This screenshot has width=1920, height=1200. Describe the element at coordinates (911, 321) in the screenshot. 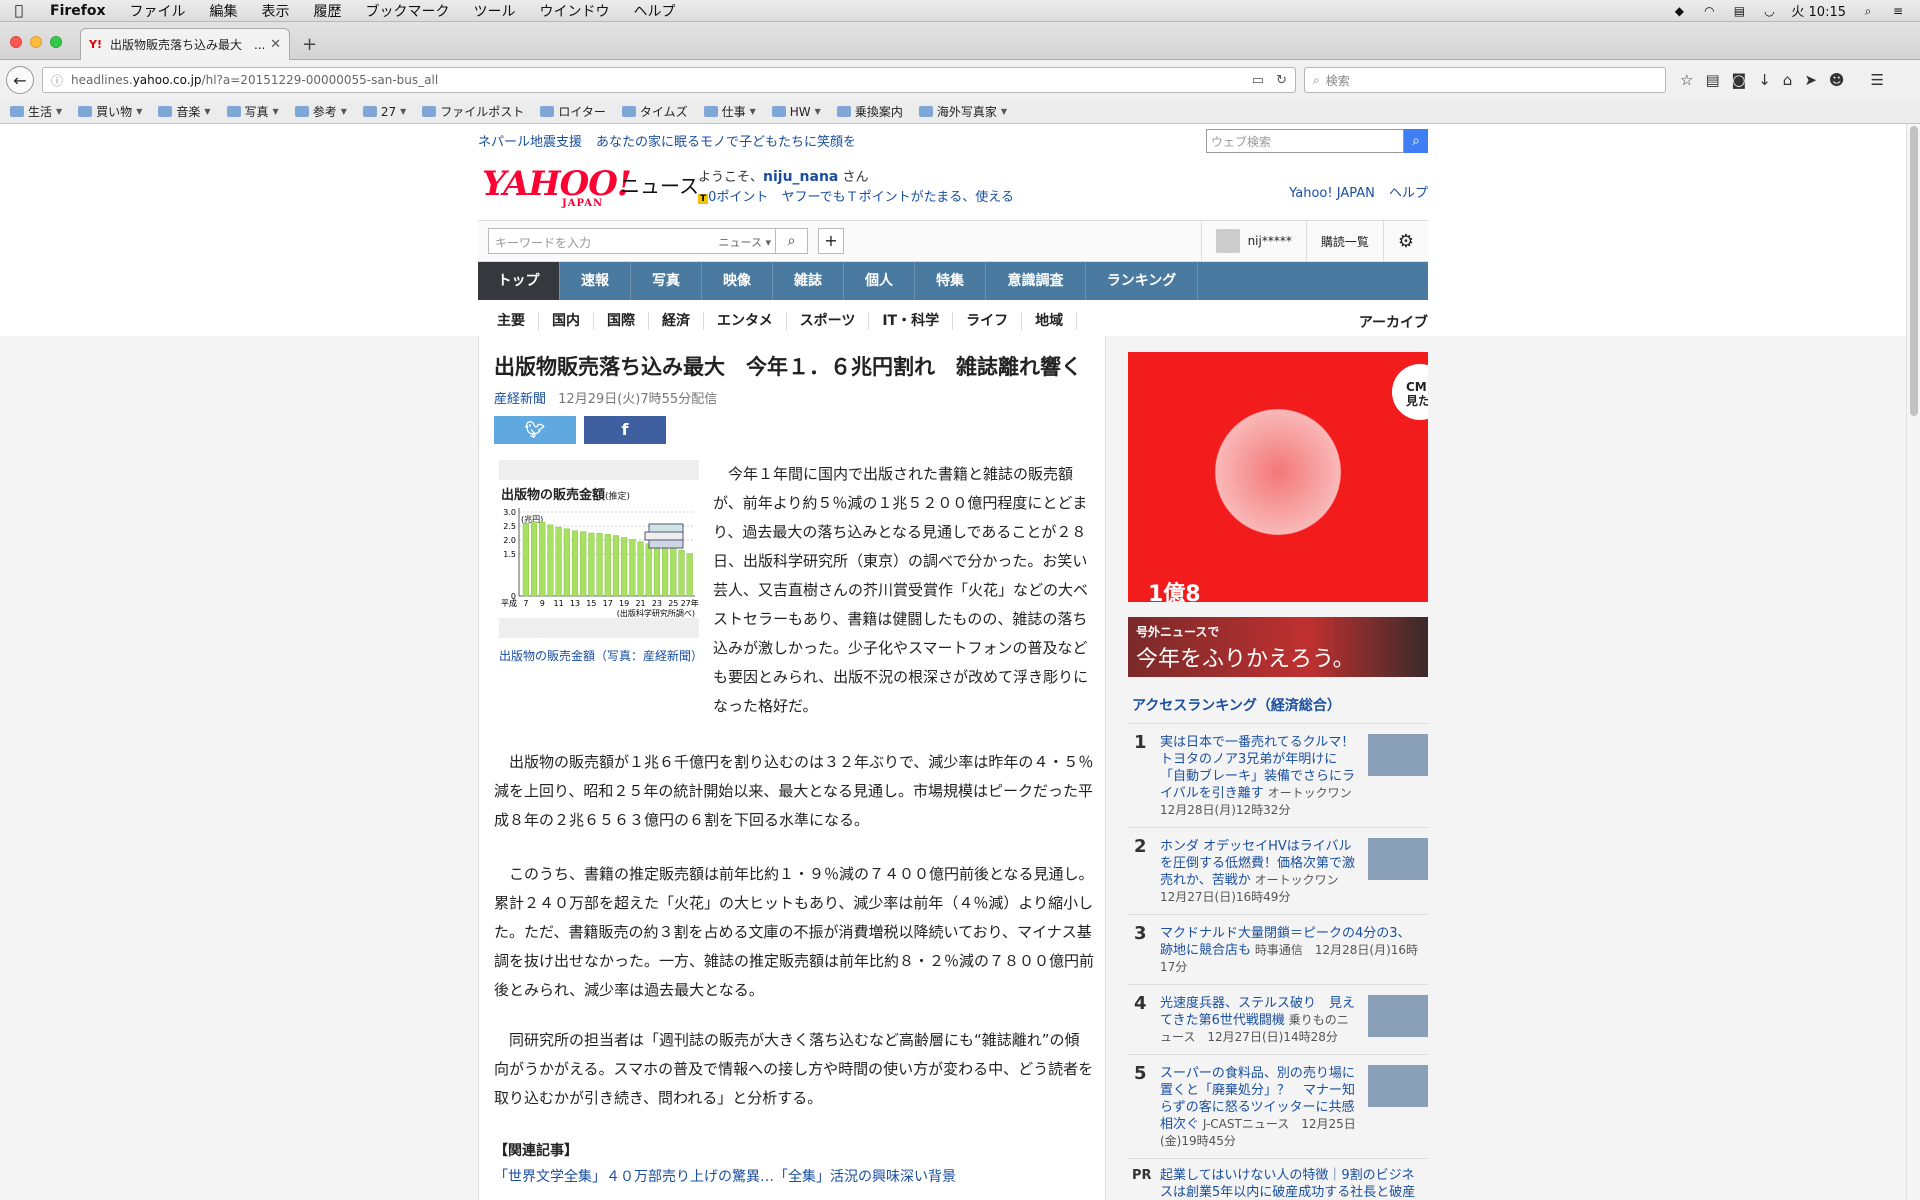

I see `sub-nav-item: IT・科学` at that location.